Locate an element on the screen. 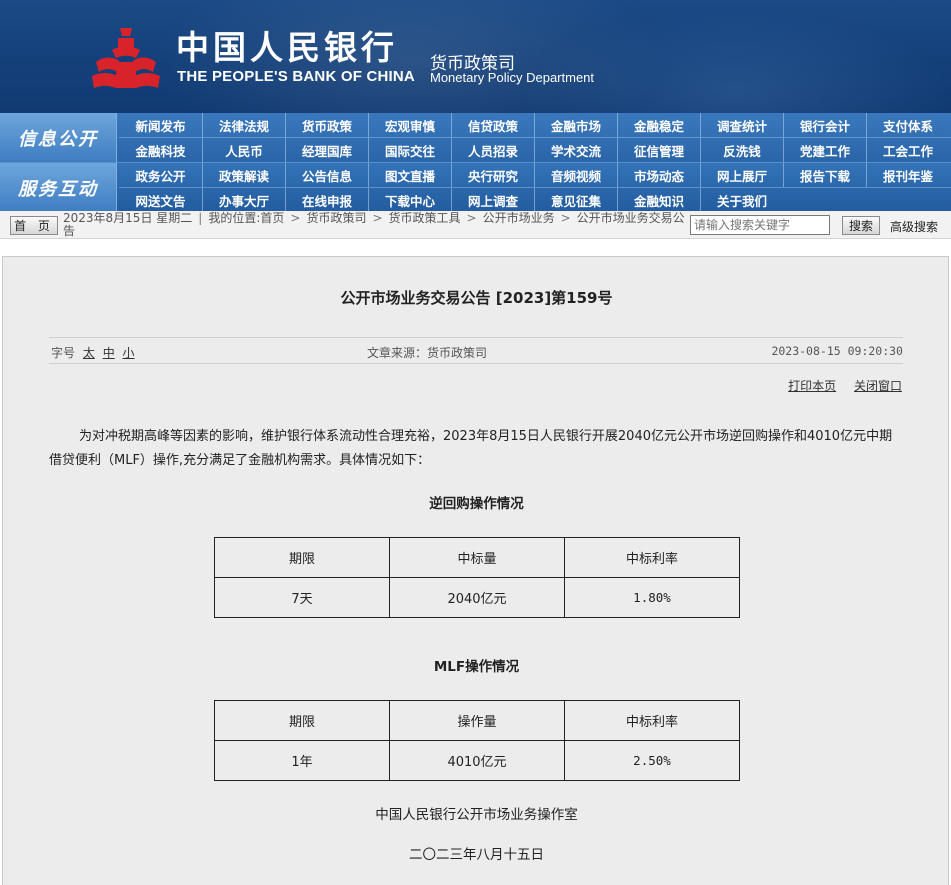 The width and height of the screenshot is (951, 885). mlf-title: MLF操作情况 is located at coordinates (476, 667).